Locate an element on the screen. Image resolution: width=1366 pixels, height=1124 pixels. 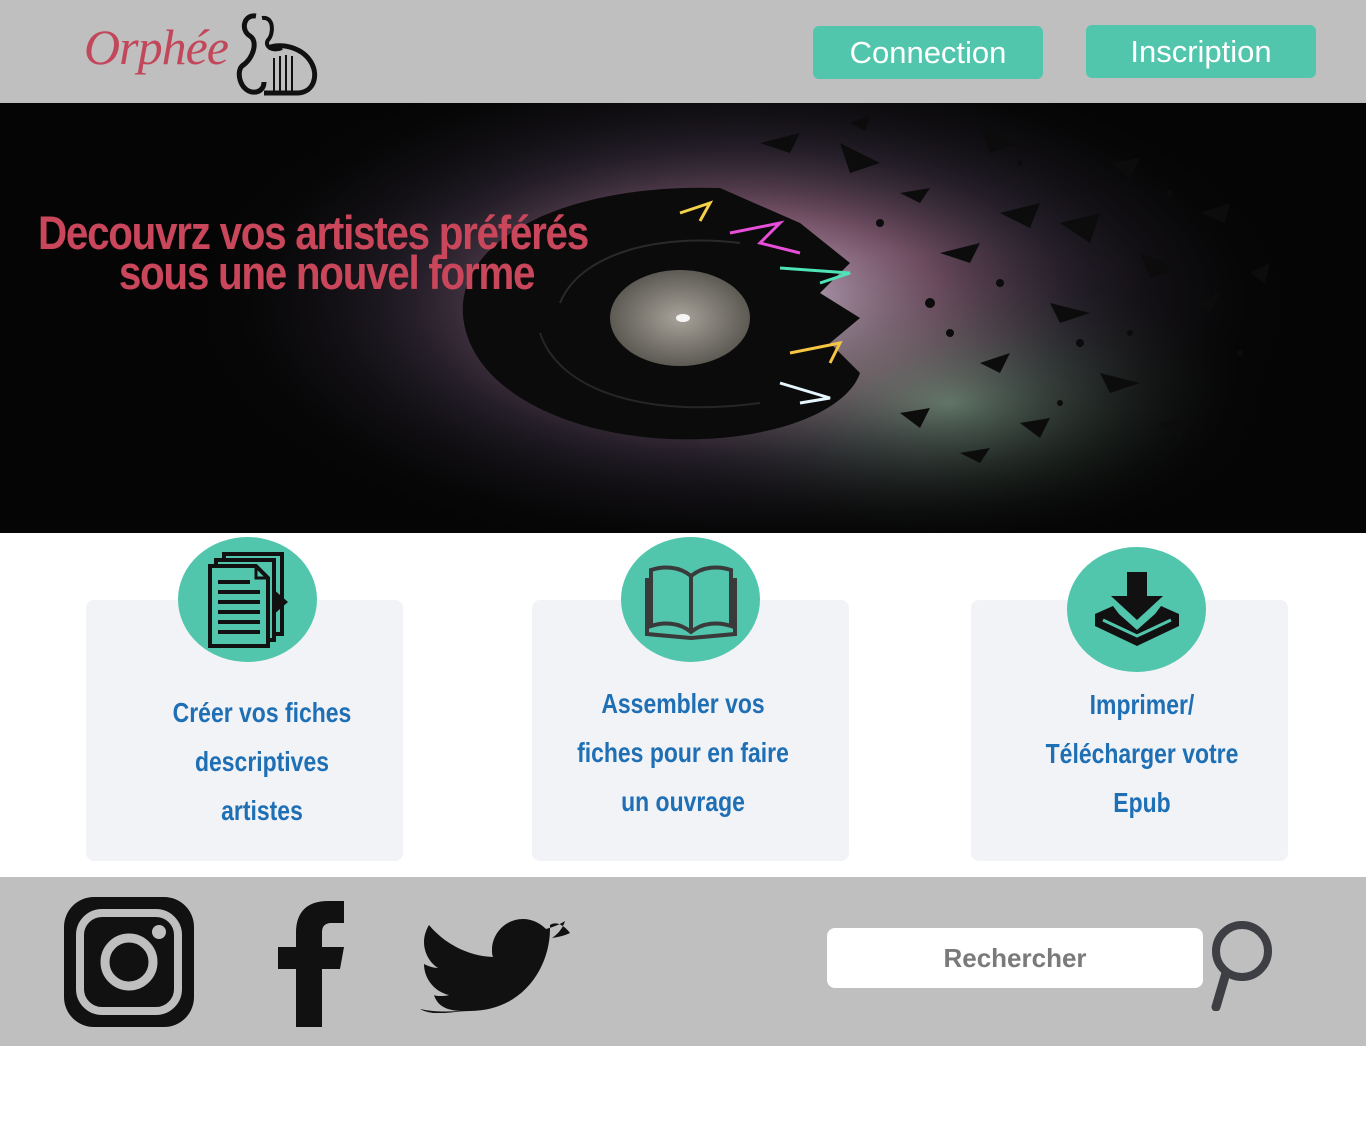
twitter-icon is located at coordinates (495, 962).